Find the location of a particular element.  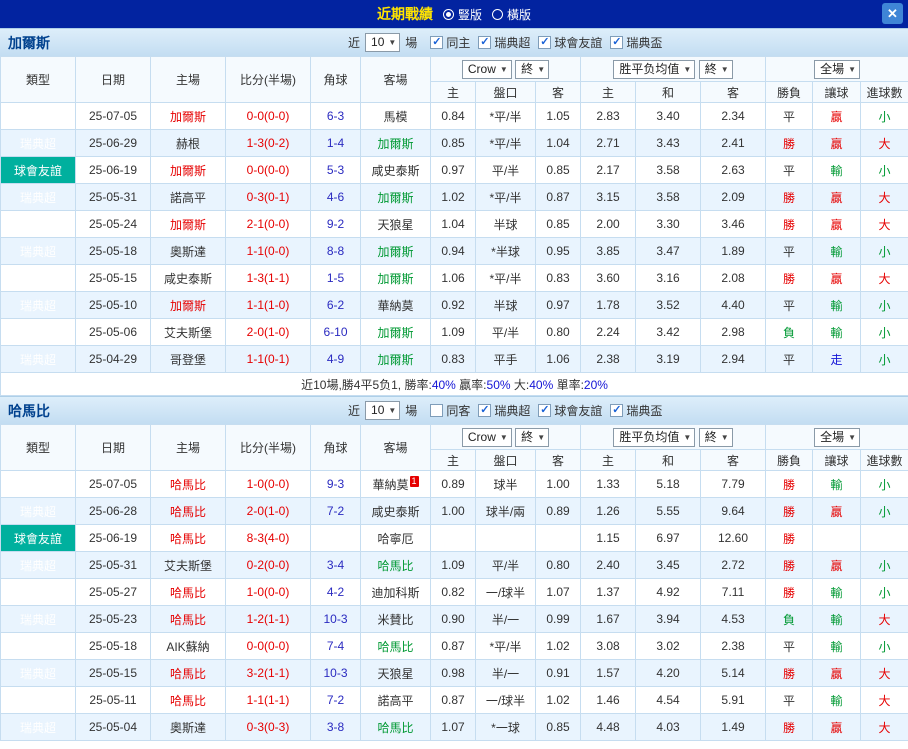

date-cell: 25-05-23 is located at coordinates (113, 619).